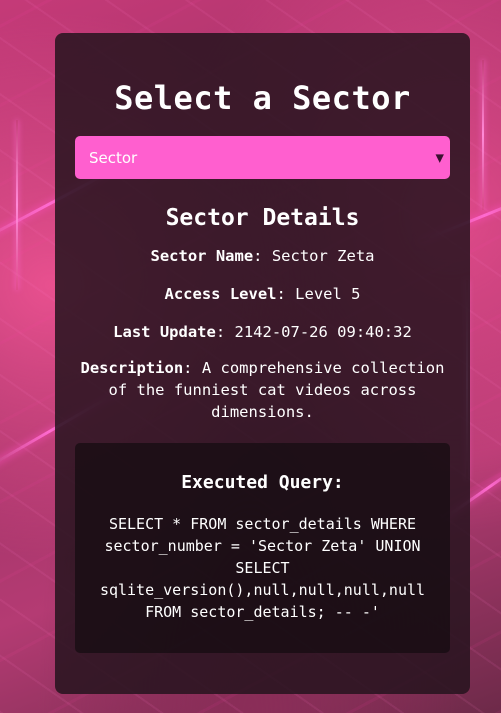 The image size is (501, 713). I want to click on sector-select: Sector ▼, so click(262, 157).